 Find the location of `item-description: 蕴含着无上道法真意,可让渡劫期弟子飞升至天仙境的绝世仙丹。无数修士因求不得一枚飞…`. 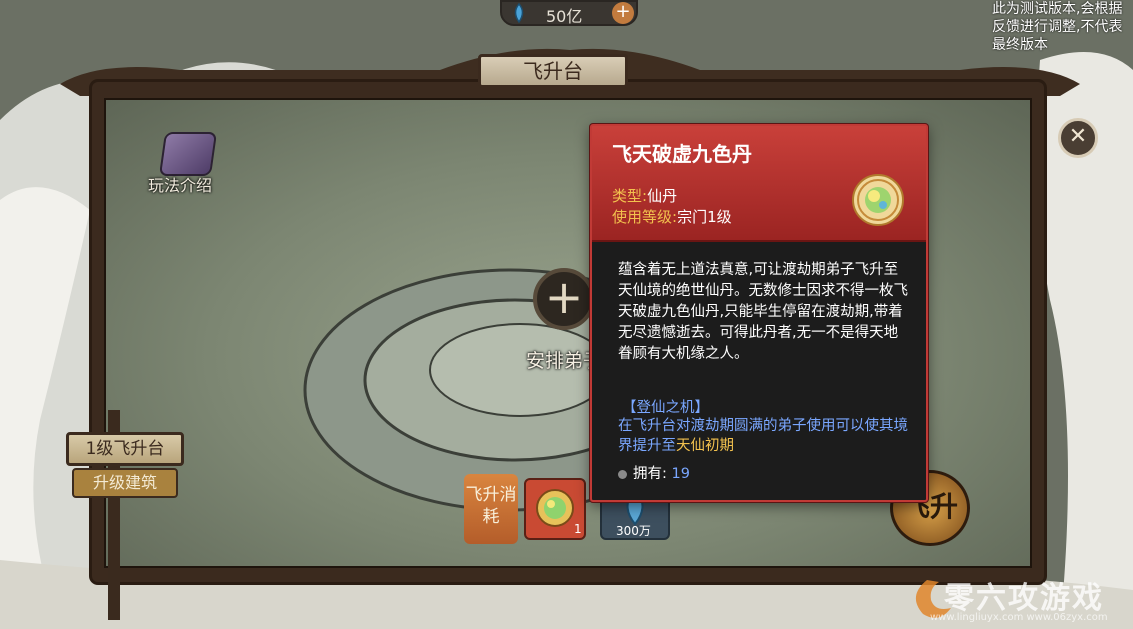

item-description: 蕴含着无上道法真意,可让渡劫期弟子飞升至天仙境的绝世仙丹。无数修士因求不得一枚飞… is located at coordinates (763, 312).